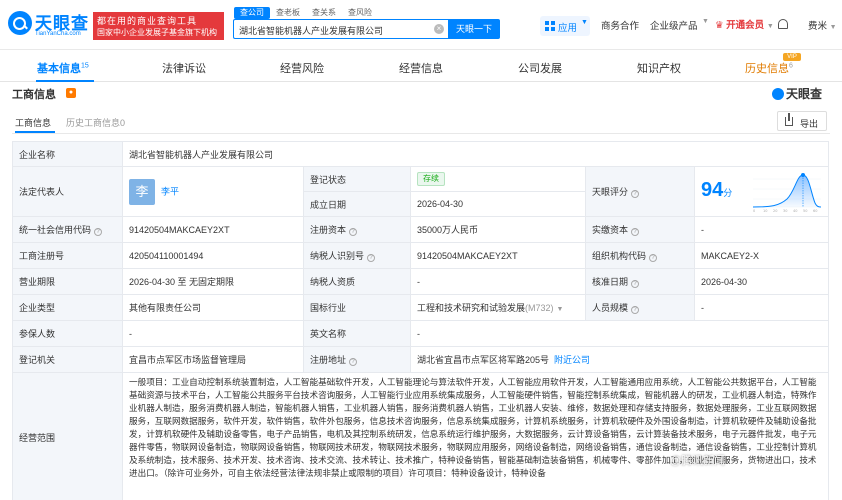 Image resolution: width=842 pixels, height=500 pixels. Describe the element at coordinates (357, 333) in the screenshot. I see `en-name-label: 英文名称` at that location.